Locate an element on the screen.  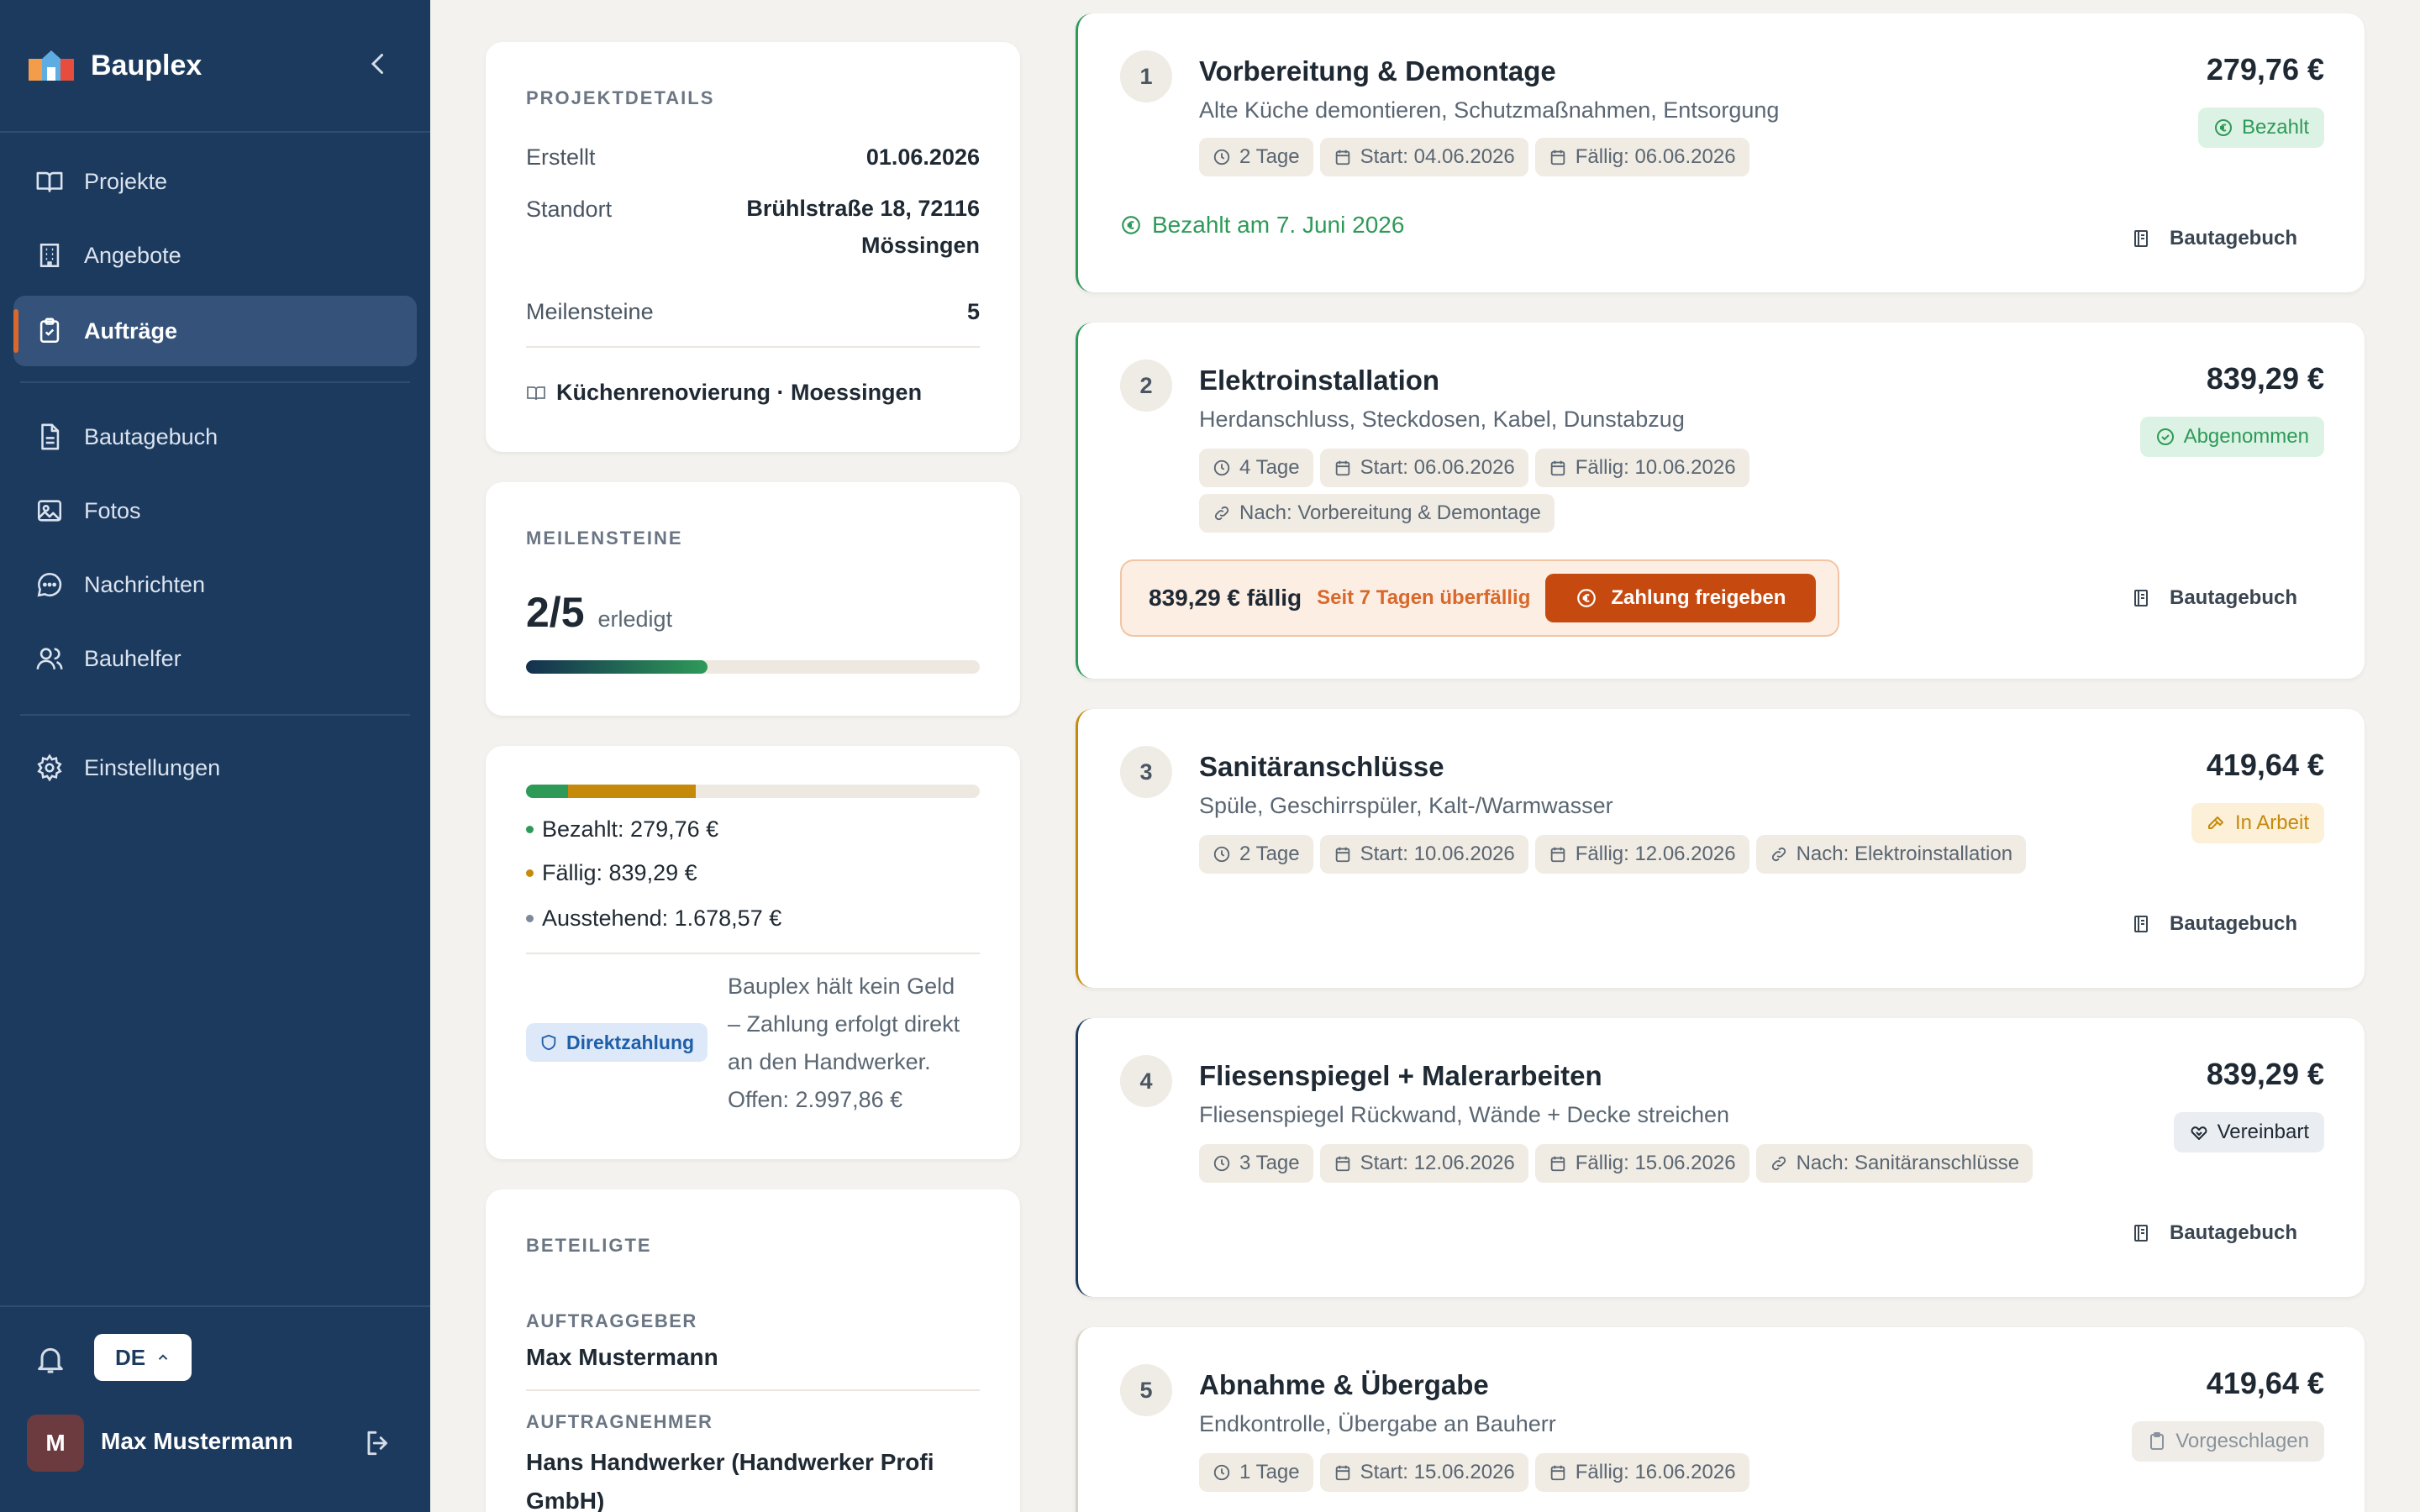
link-icon is located at coordinates (1779, 1163).